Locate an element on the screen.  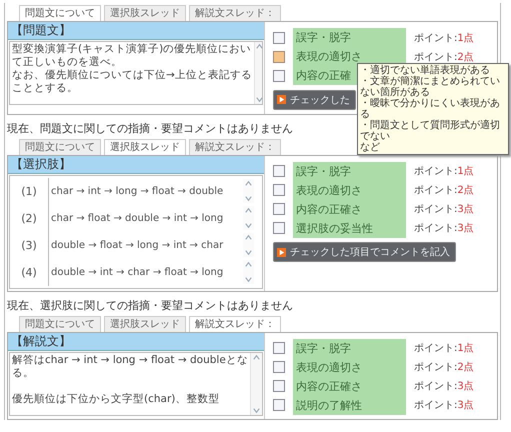
choice-field: double → float → long → int → char is located at coordinates (151, 245).